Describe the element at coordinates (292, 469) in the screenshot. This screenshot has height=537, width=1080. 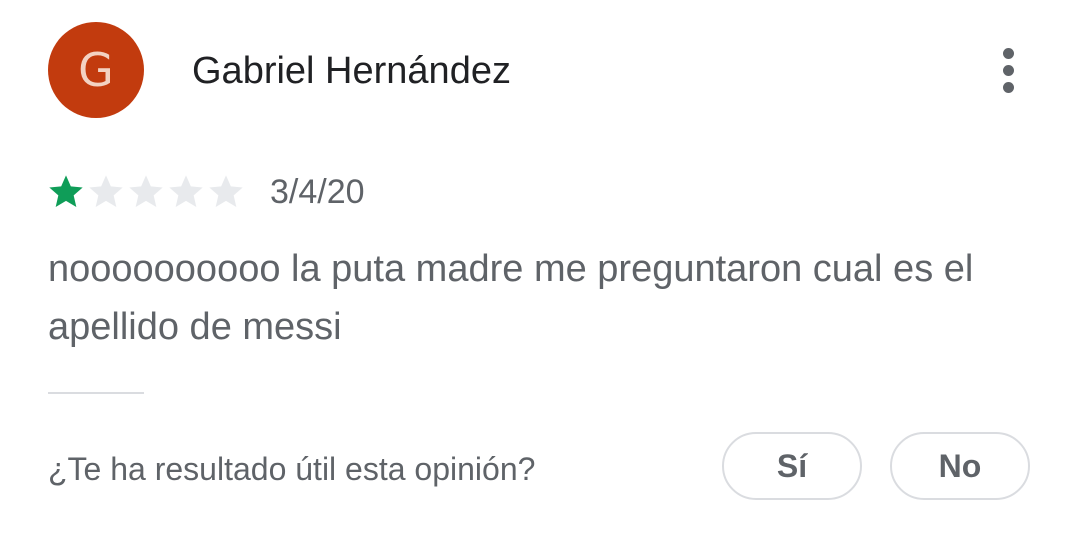
I see `helpful-question: ¿Te ha resultado útil esta opinión?` at that location.